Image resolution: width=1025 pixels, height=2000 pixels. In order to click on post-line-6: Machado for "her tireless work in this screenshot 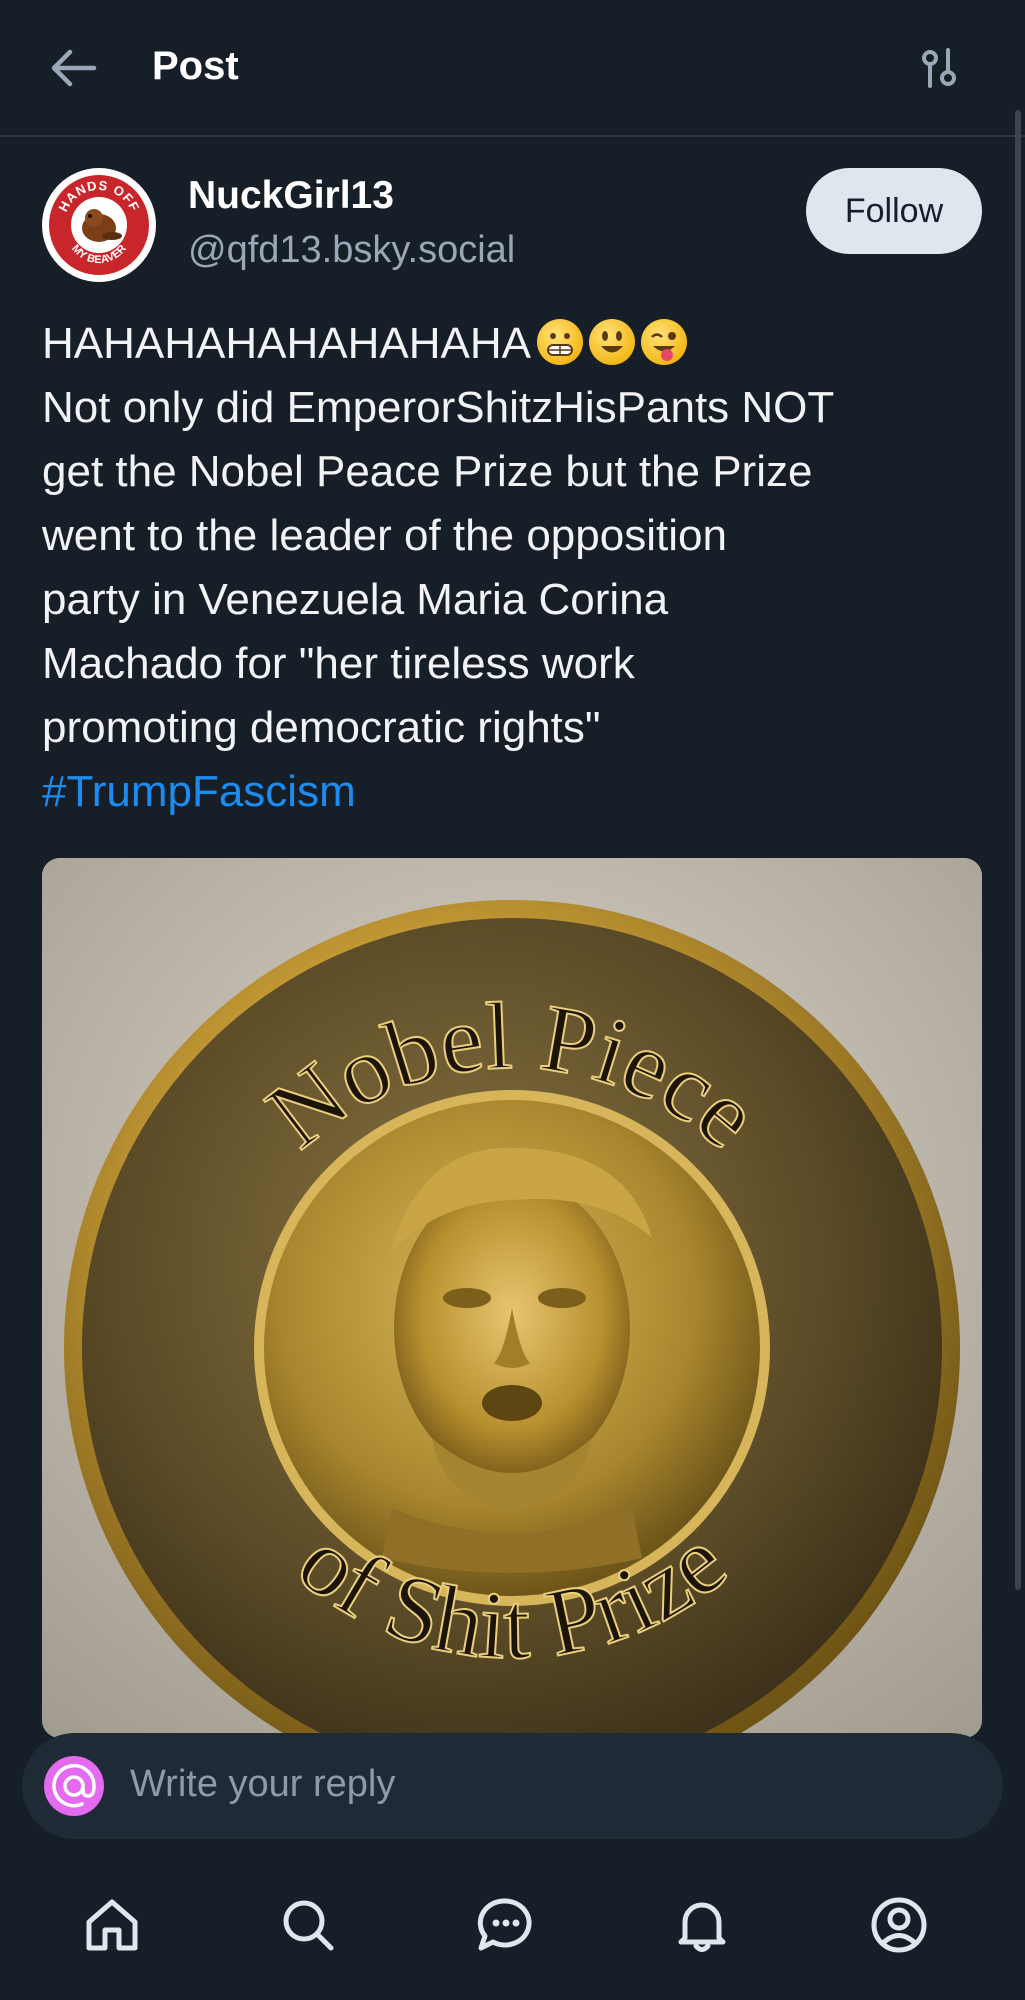, I will do `click(338, 663)`.